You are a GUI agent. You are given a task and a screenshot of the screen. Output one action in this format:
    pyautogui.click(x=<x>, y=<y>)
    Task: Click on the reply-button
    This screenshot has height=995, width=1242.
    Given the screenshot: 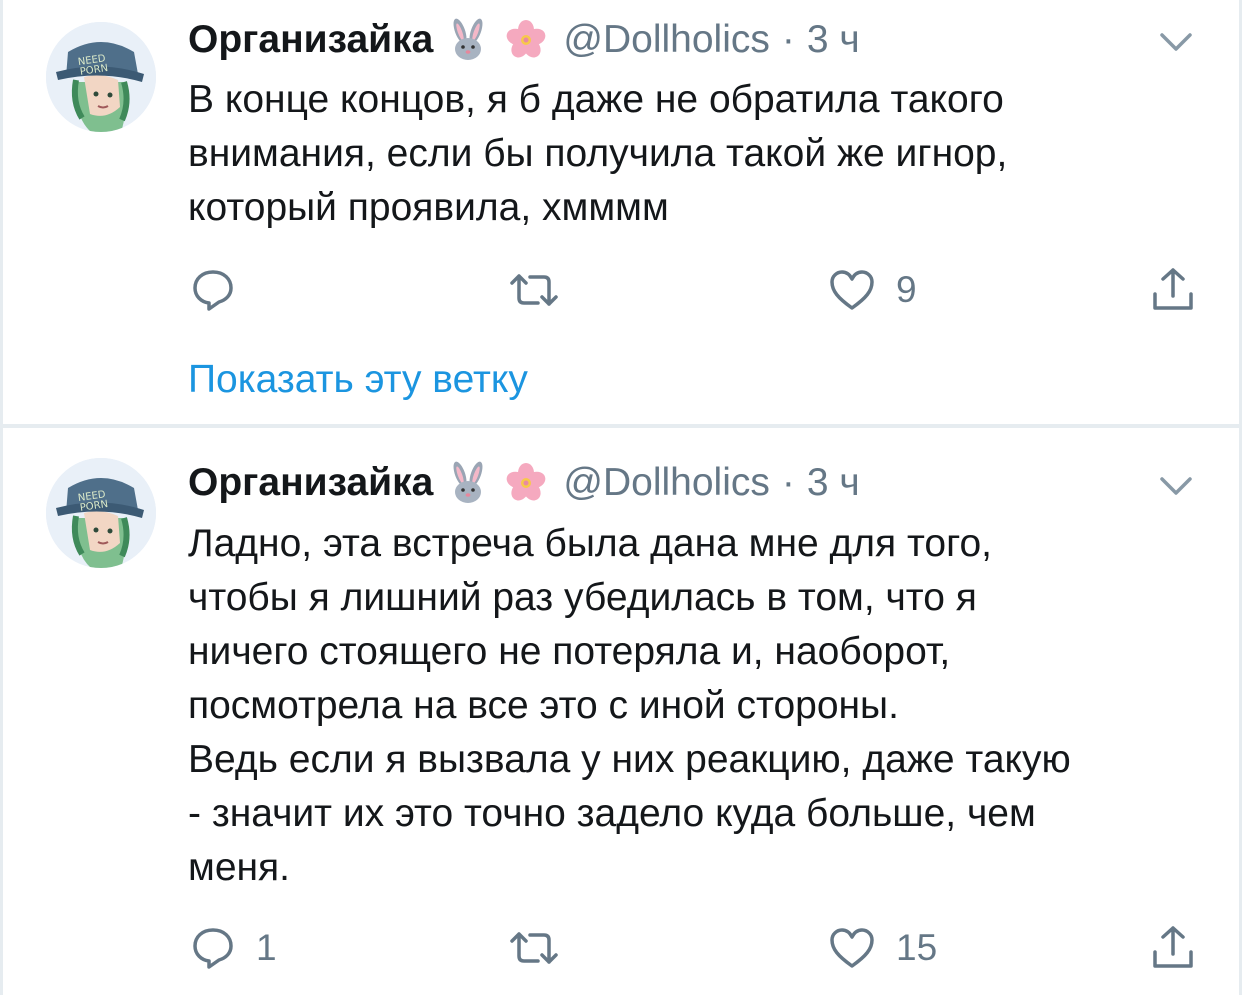 What is the action you would take?
    pyautogui.click(x=223, y=290)
    